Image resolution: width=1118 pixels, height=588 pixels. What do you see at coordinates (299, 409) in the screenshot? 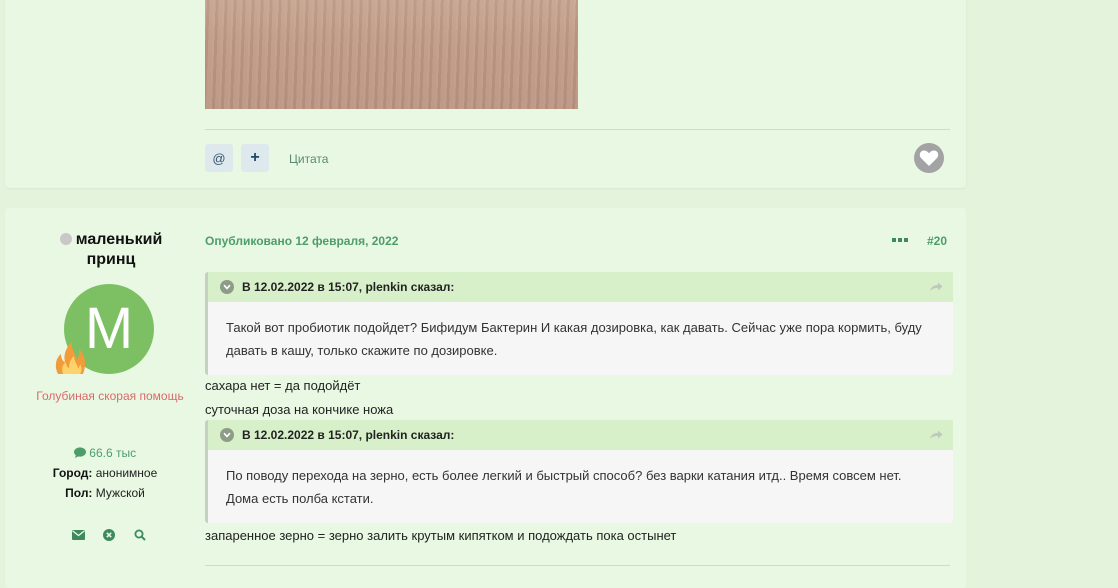
I see `reply-text: суточная доза на кончике ножа` at bounding box center [299, 409].